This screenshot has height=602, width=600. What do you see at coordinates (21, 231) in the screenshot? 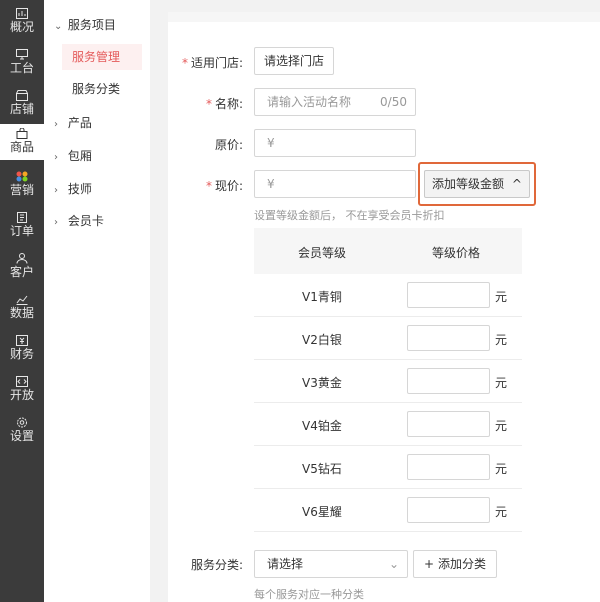
I see `rail-item-label: 订单` at bounding box center [21, 231].